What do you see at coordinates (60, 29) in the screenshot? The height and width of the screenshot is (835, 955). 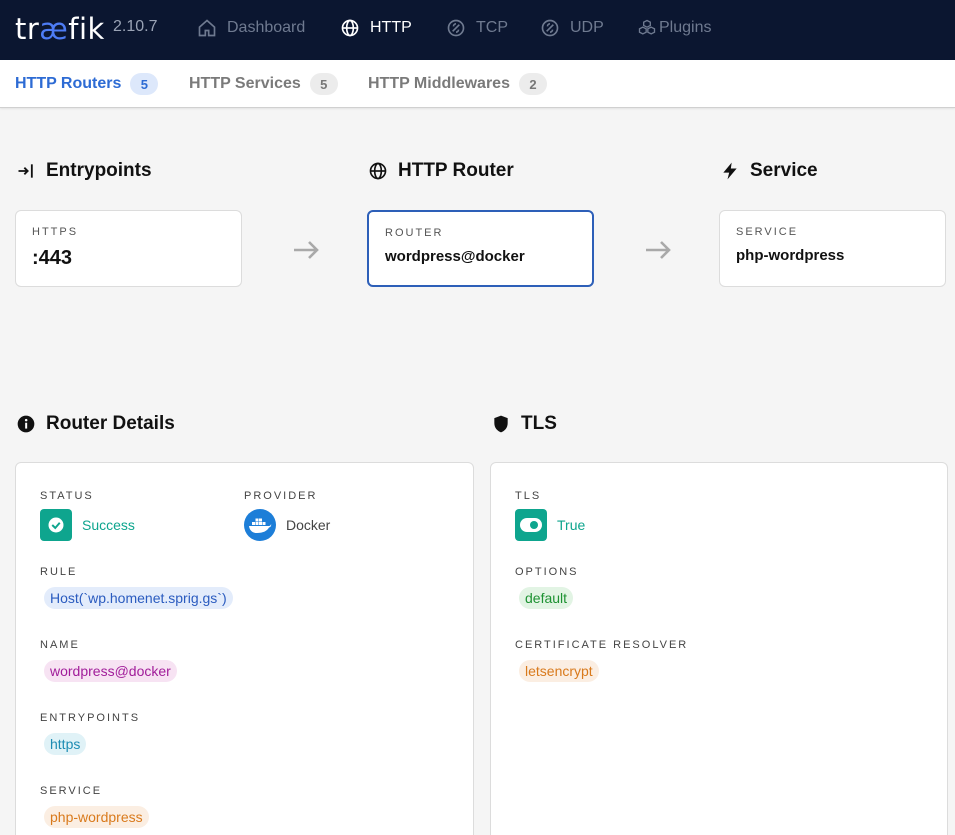 I see `traefik-logo: træfik` at bounding box center [60, 29].